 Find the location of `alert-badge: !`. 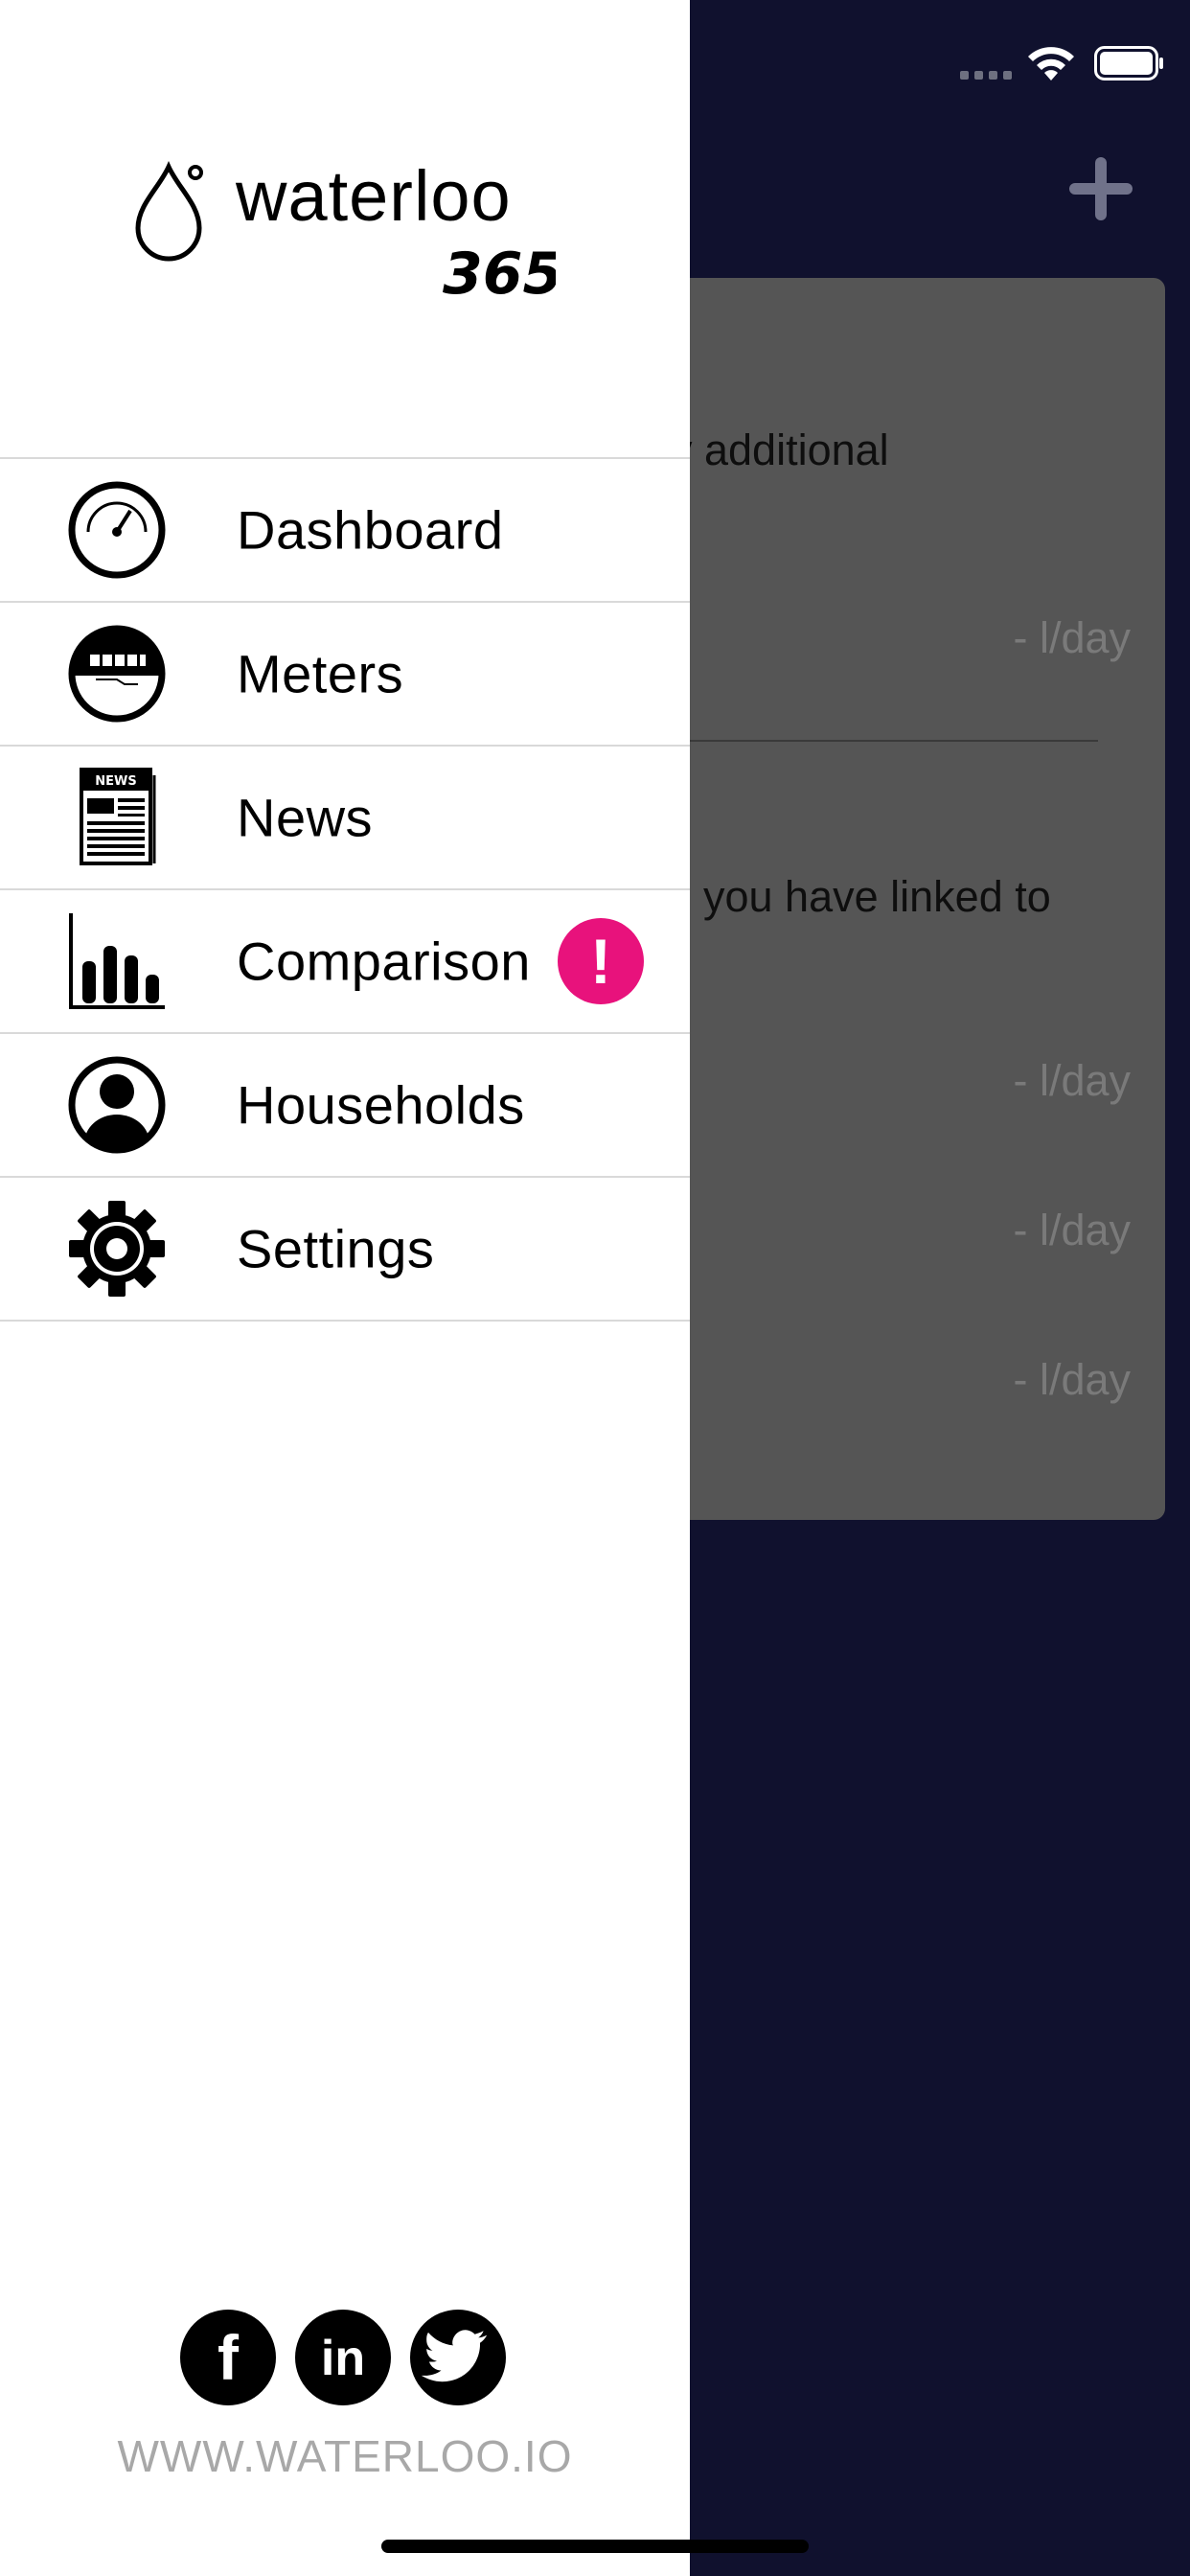

alert-badge: ! is located at coordinates (601, 961).